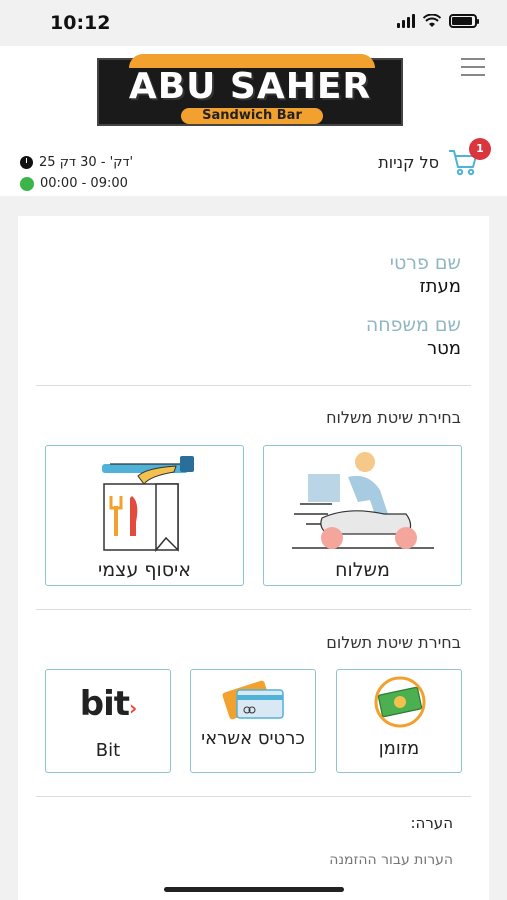 The image size is (507, 900). I want to click on first-name-label: שם פרטי, so click(425, 263).